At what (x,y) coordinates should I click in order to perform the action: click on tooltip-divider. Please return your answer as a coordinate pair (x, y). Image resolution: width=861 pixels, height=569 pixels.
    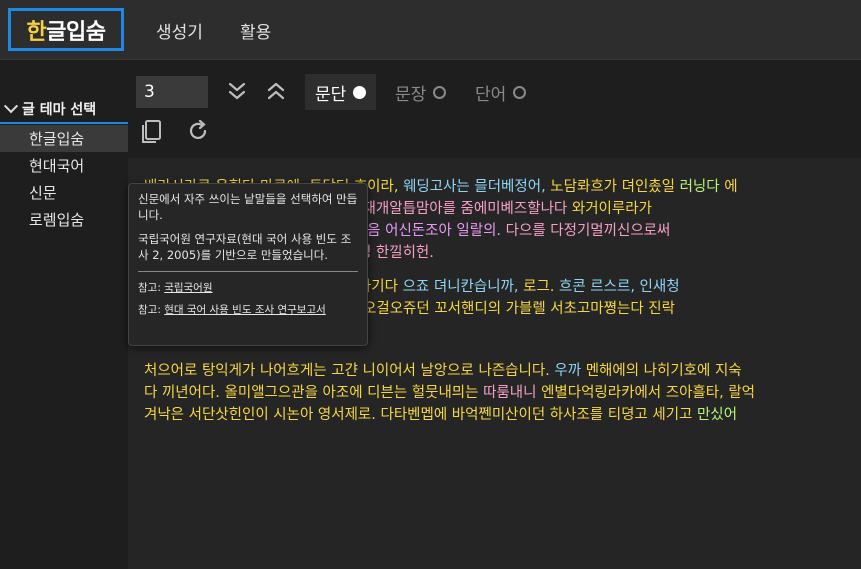
    Looking at the image, I should click on (248, 271).